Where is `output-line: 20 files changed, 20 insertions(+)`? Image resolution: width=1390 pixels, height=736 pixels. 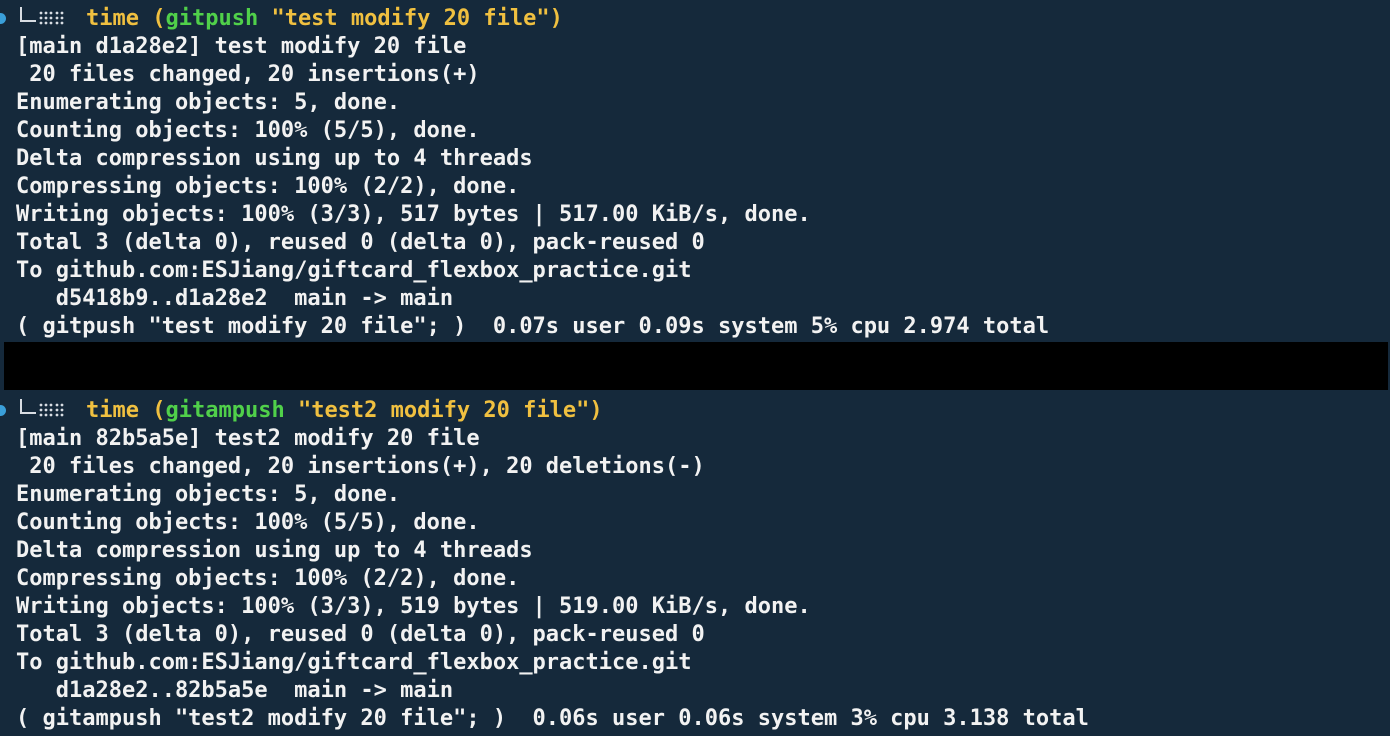 output-line: 20 files changed, 20 insertions(+) is located at coordinates (248, 74).